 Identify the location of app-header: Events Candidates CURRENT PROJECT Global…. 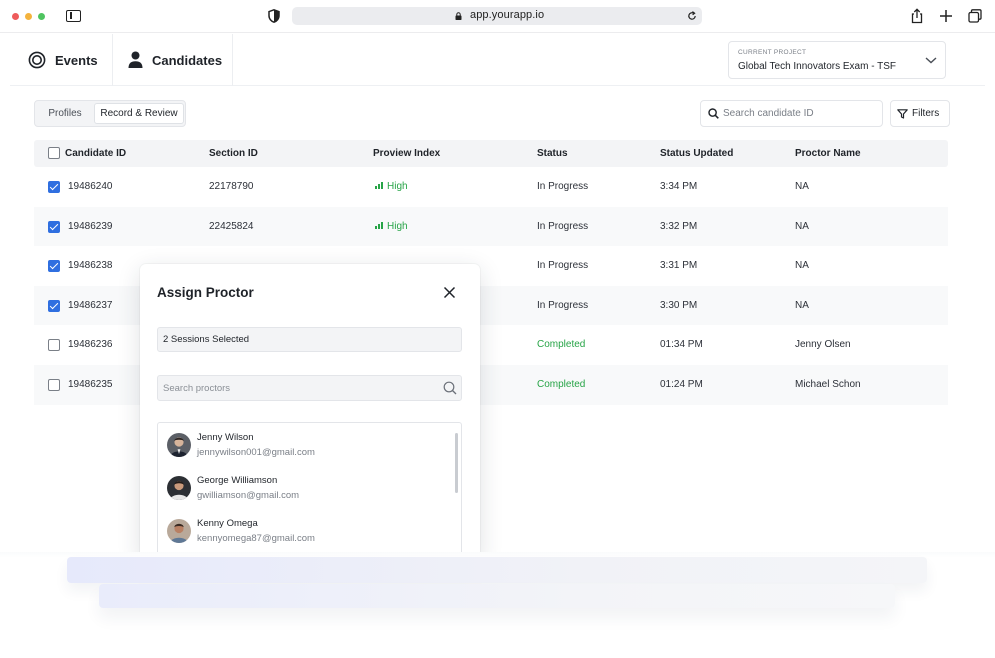
(497, 60).